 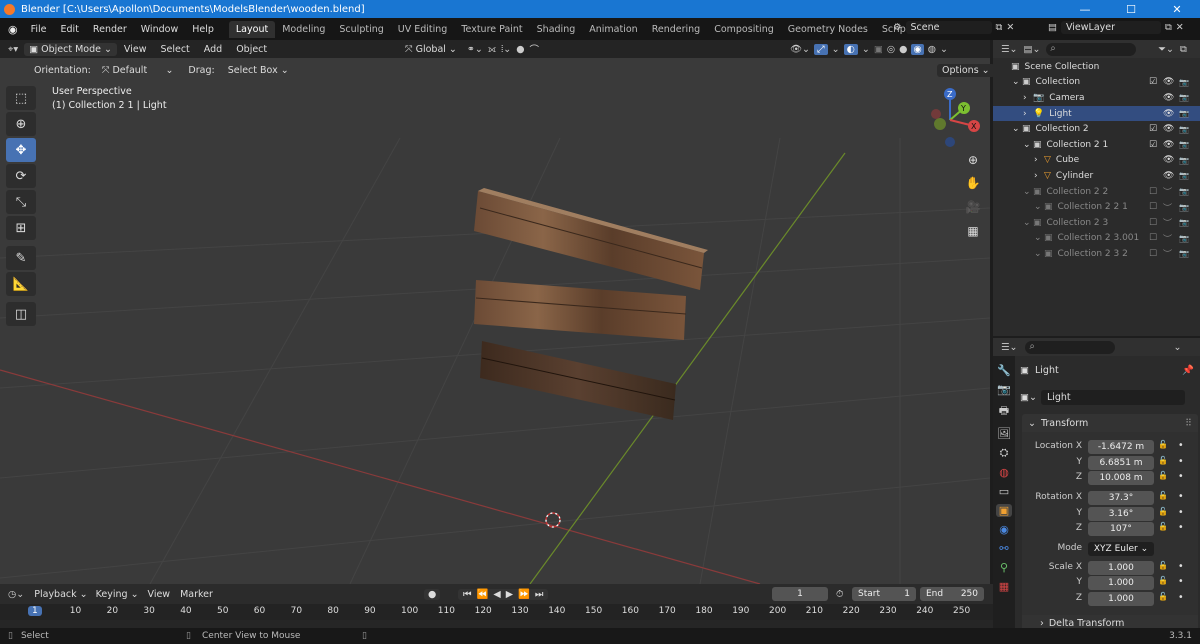 I want to click on tab-modeling: Modeling, so click(x=303, y=29).